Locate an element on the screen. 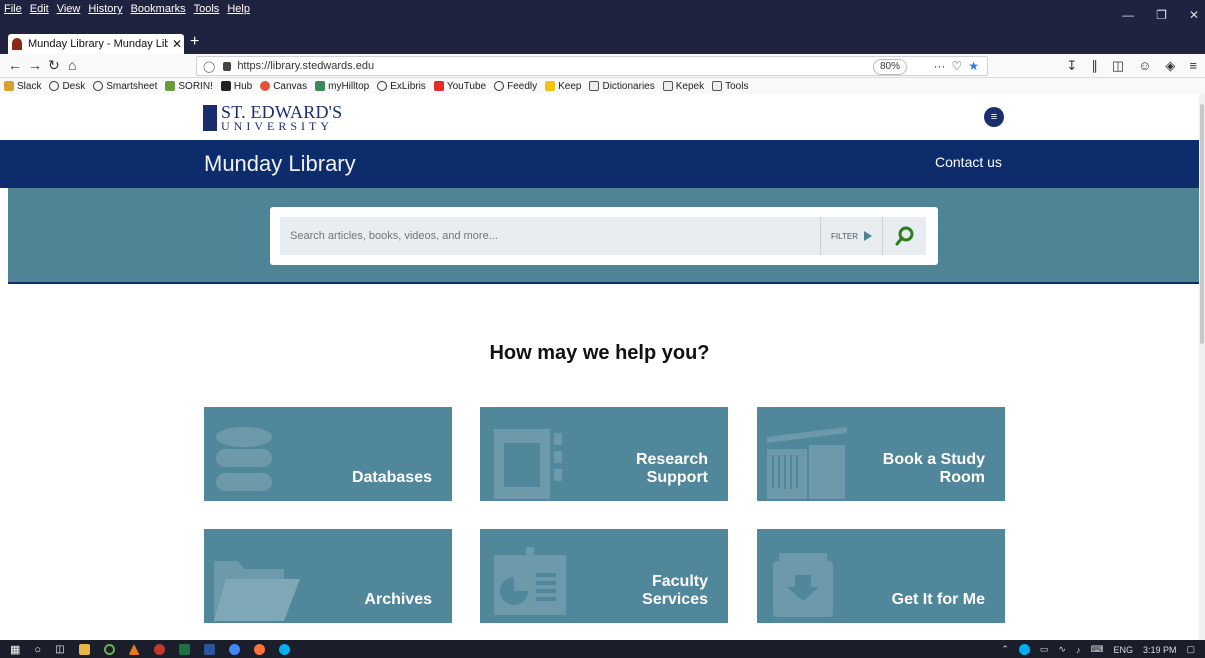  contact-link: Contact us is located at coordinates (968, 162).